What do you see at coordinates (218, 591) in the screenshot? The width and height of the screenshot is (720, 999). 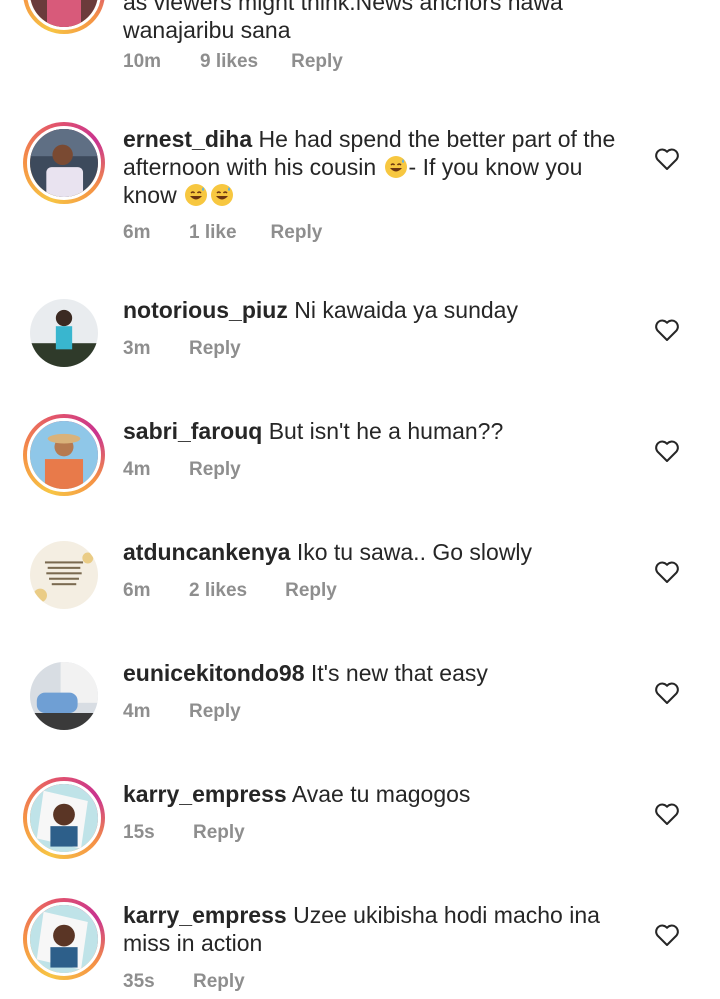 I see `likes-count: 2 likes` at bounding box center [218, 591].